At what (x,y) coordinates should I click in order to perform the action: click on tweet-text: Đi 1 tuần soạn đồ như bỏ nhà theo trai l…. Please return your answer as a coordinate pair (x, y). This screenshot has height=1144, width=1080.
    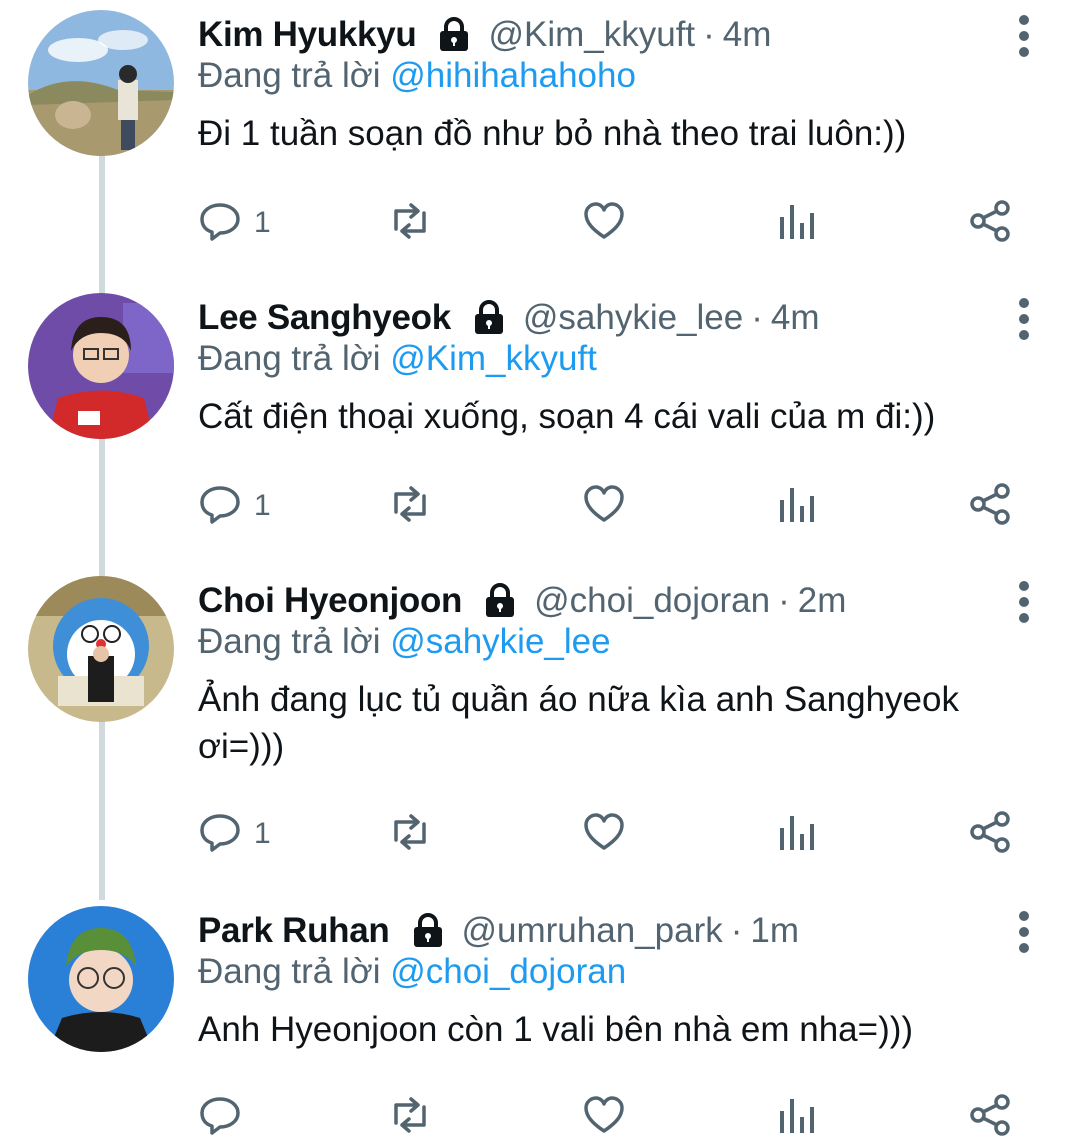
    Looking at the image, I should click on (552, 133).